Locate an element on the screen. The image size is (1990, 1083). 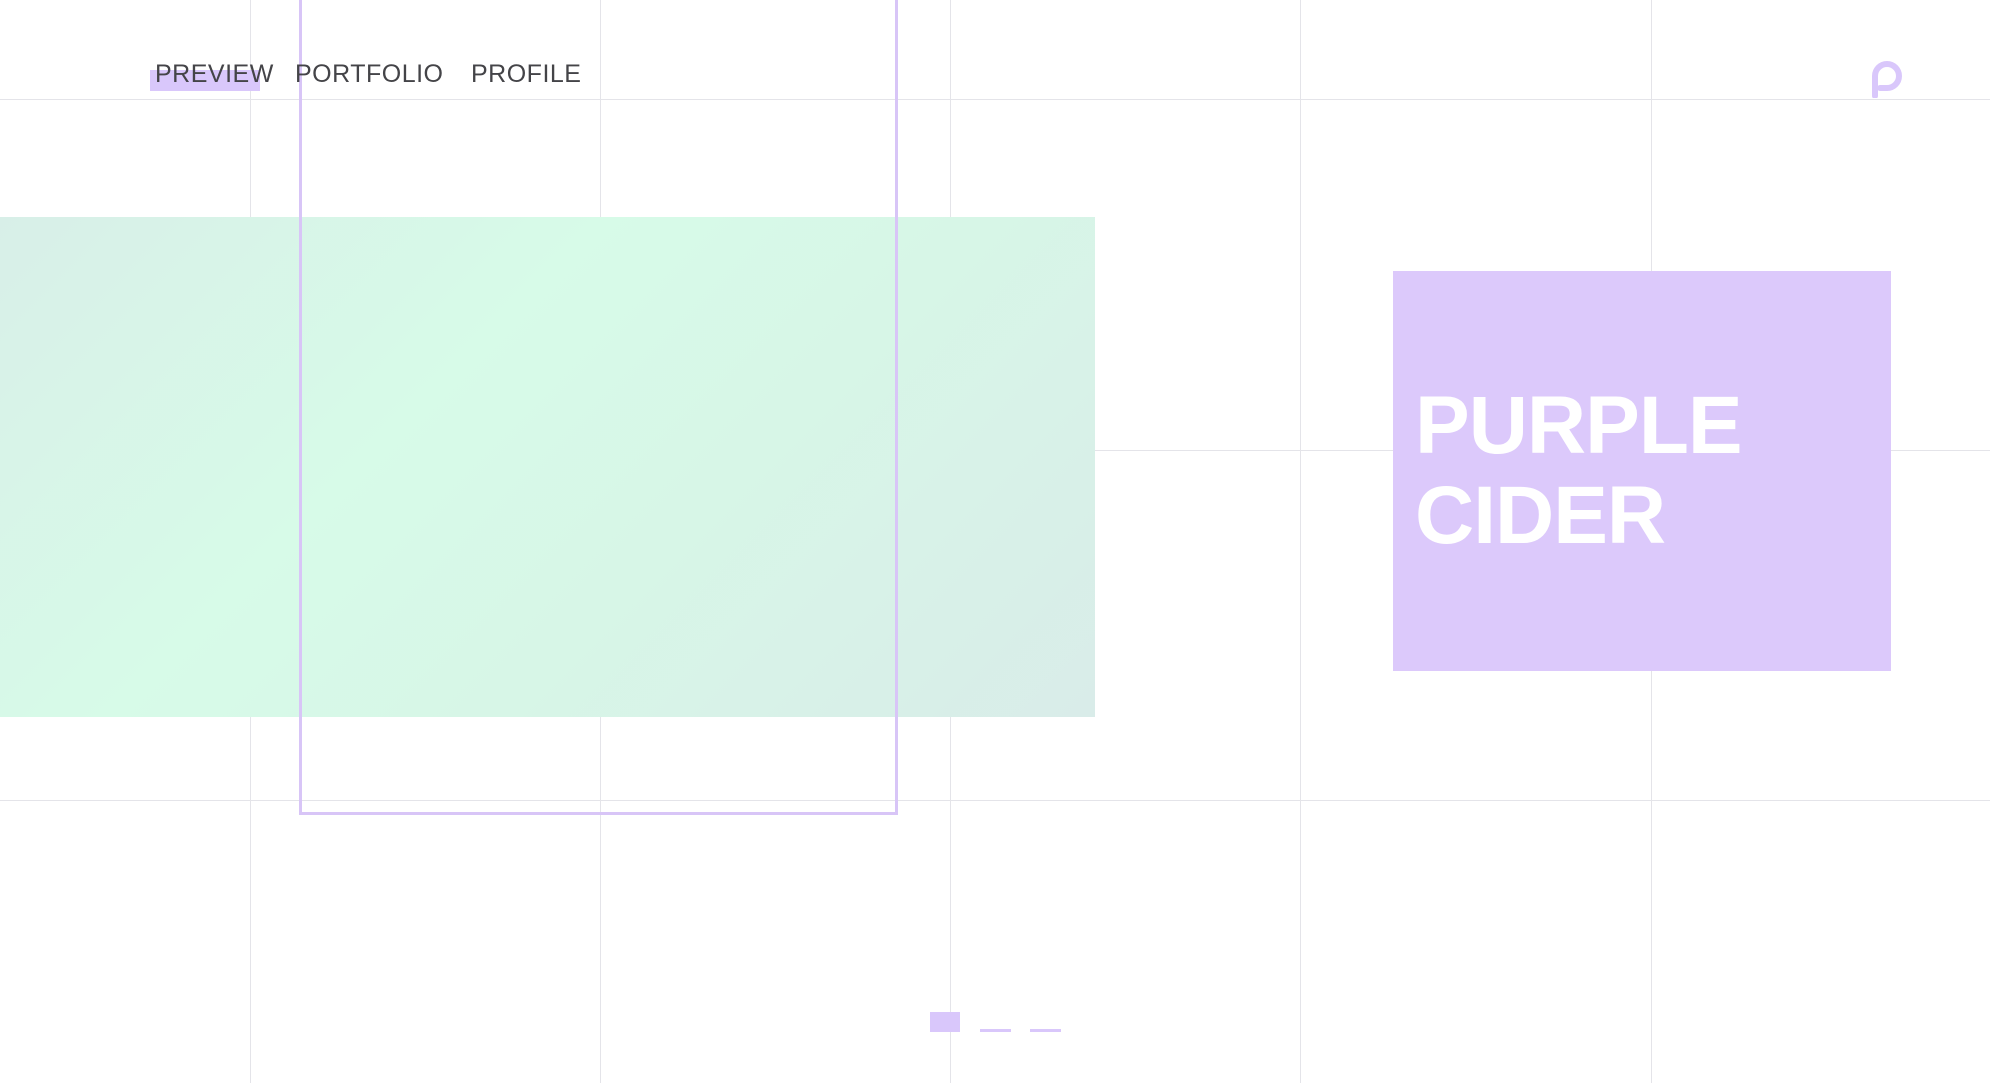
nav-item-preview: PREVIEW is located at coordinates (214, 74).